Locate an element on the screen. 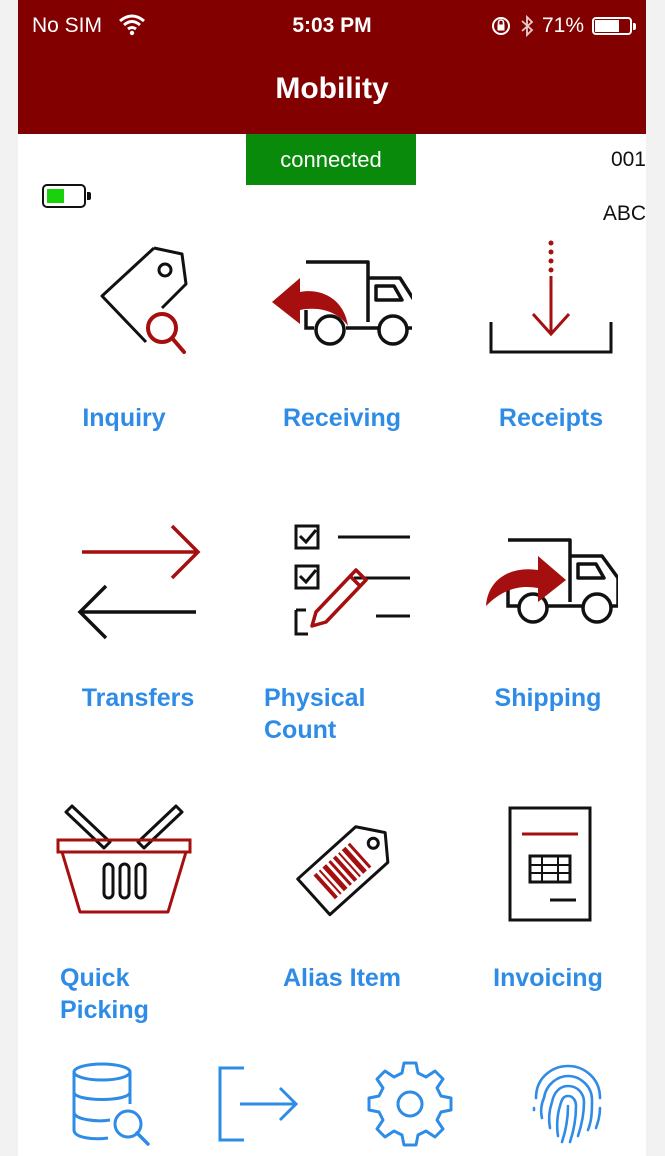 The width and height of the screenshot is (665, 1156). logout-icon is located at coordinates (259, 1103).